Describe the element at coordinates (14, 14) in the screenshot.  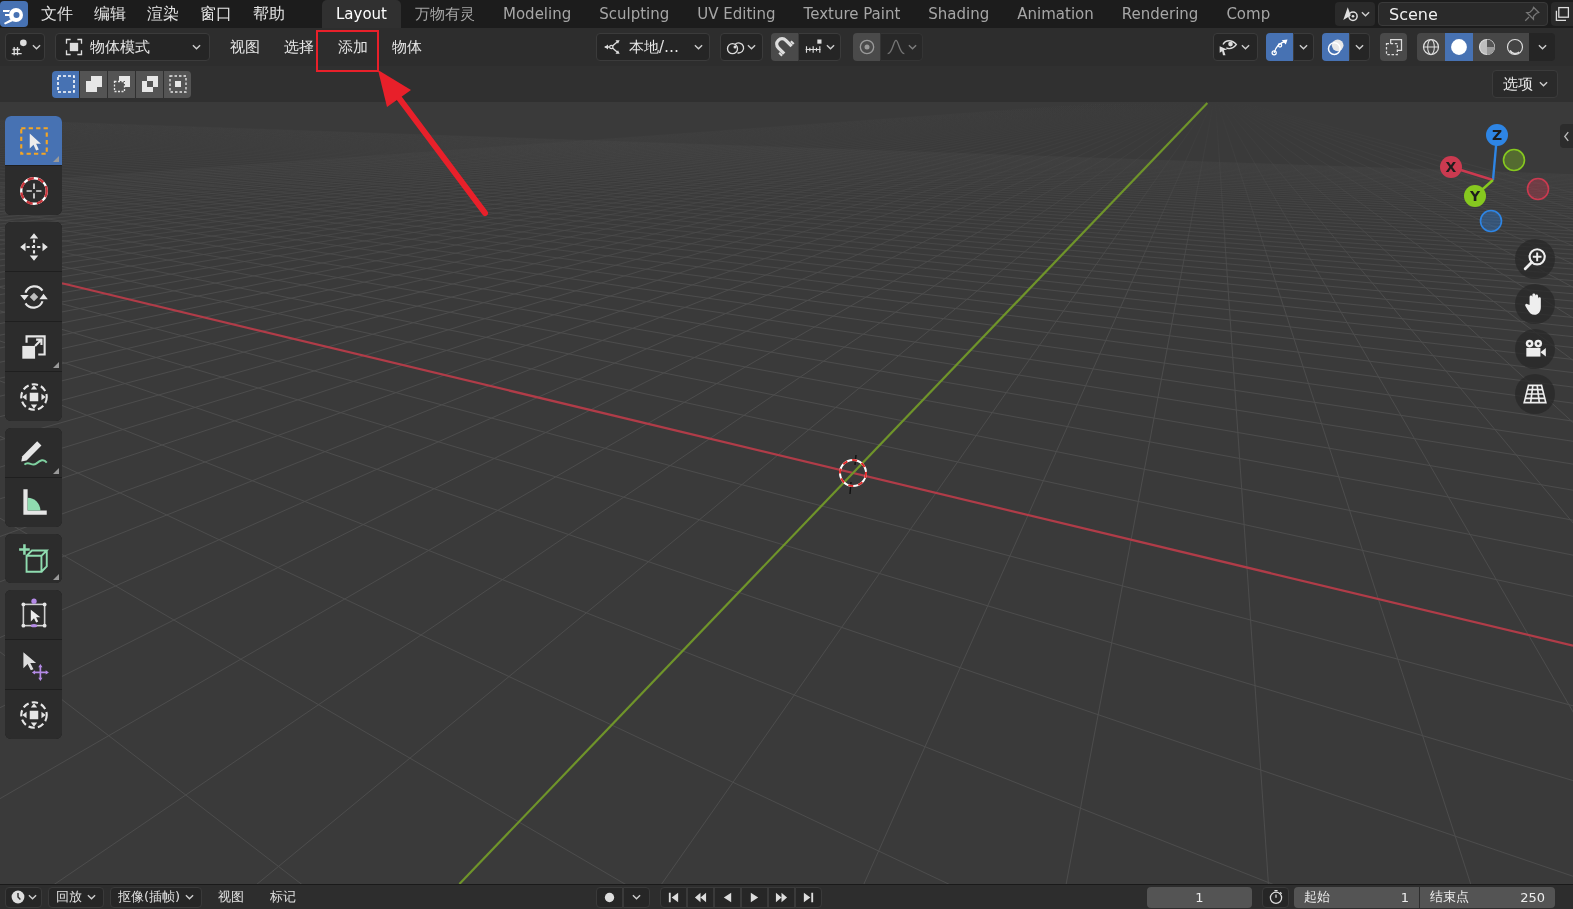
I see `app-logo-icon` at that location.